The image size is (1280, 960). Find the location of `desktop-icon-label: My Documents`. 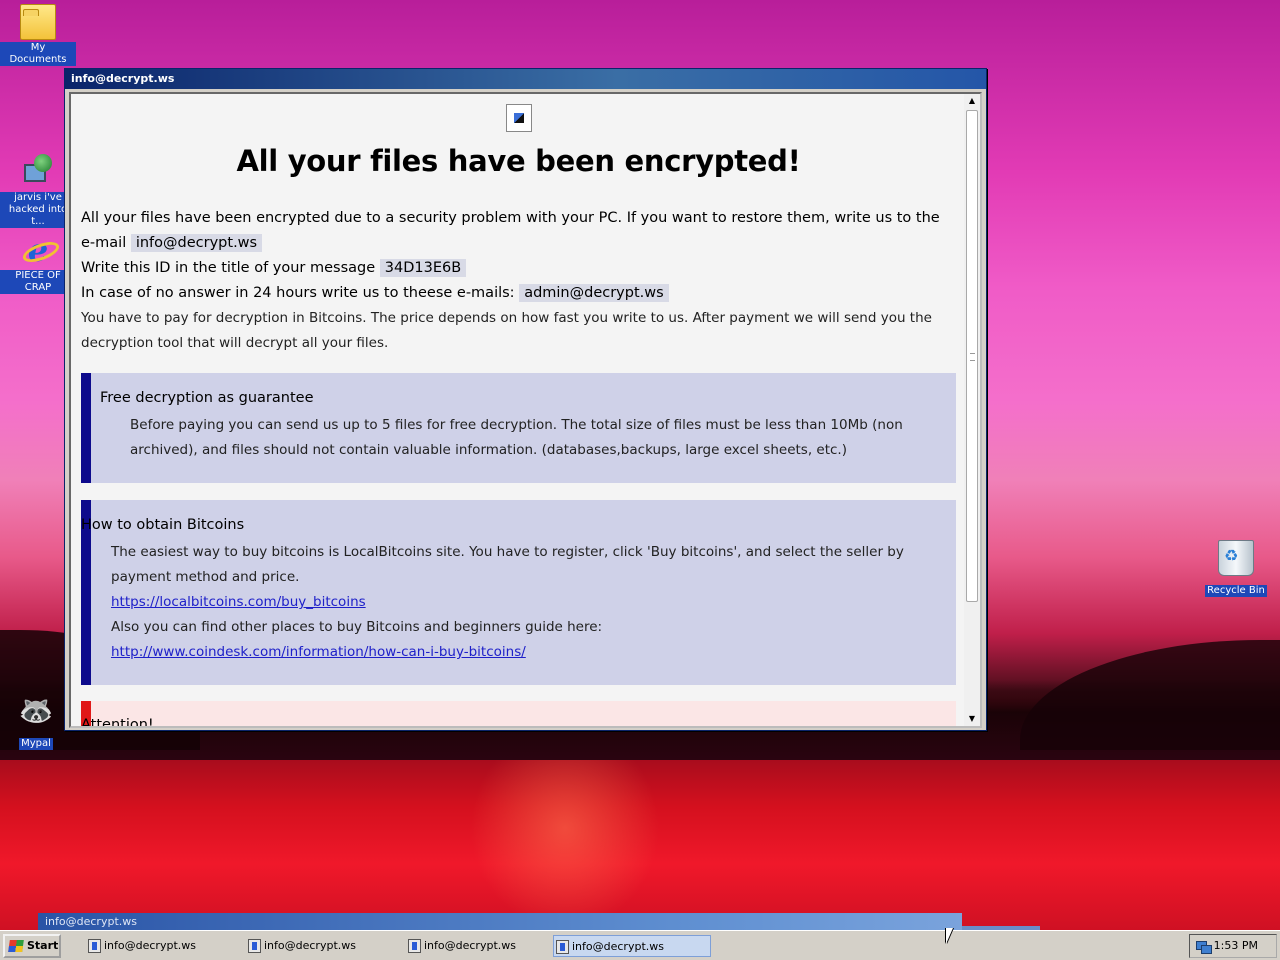

desktop-icon-label: My Documents is located at coordinates (38, 54).